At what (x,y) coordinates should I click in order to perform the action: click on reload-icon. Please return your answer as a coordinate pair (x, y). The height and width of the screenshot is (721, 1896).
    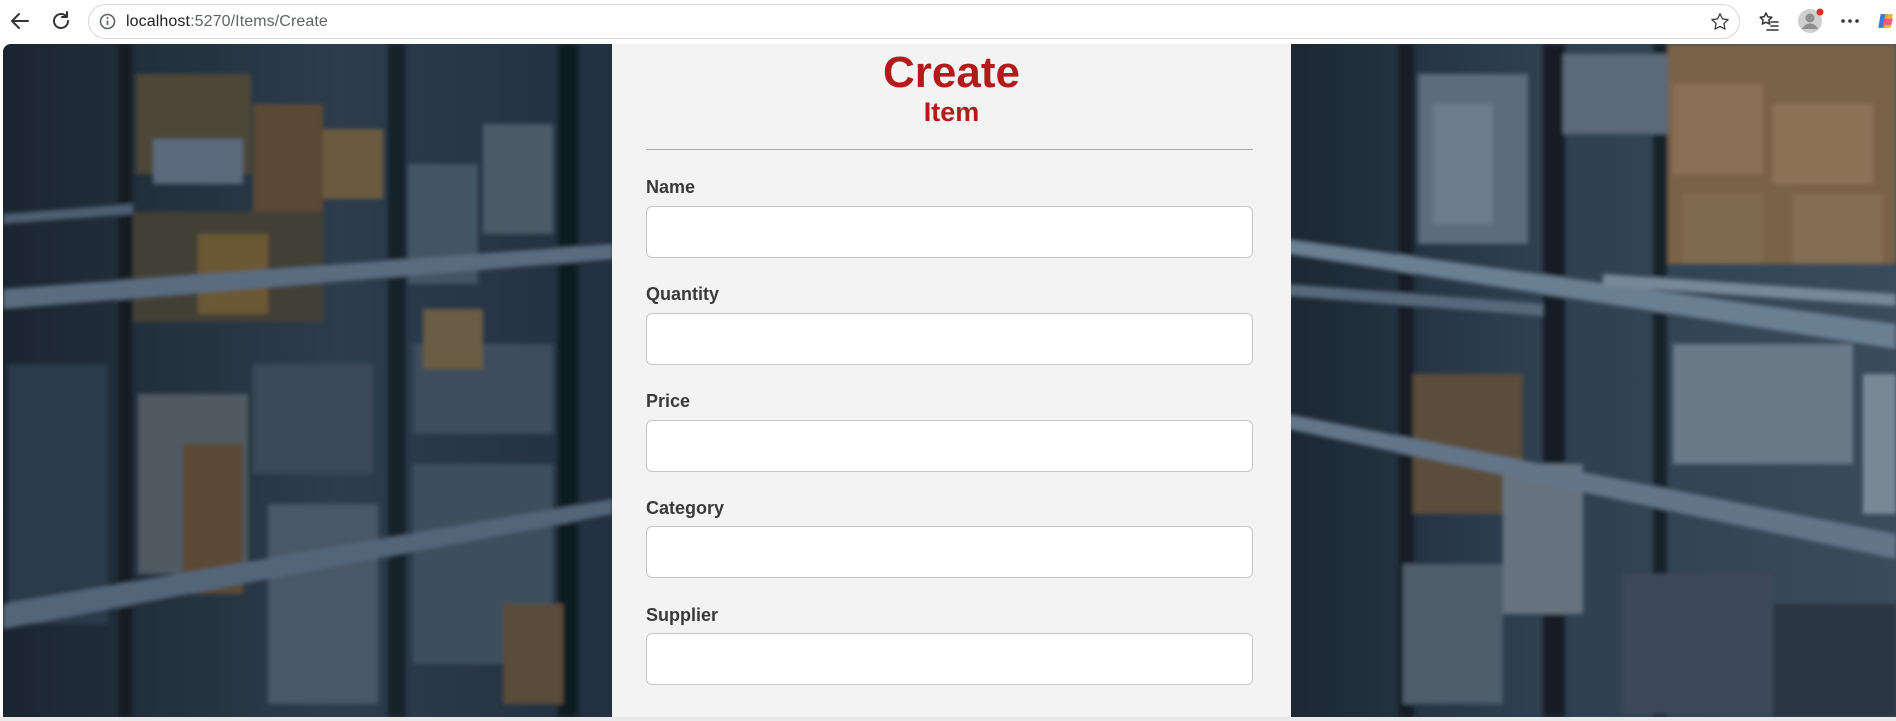
    Looking at the image, I should click on (61, 21).